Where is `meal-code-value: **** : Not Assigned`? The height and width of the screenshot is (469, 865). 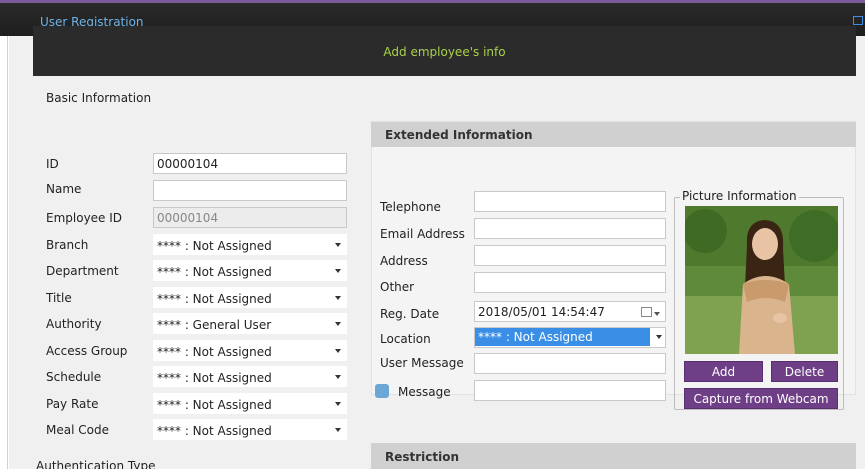
meal-code-value: **** : Not Assigned is located at coordinates (214, 431).